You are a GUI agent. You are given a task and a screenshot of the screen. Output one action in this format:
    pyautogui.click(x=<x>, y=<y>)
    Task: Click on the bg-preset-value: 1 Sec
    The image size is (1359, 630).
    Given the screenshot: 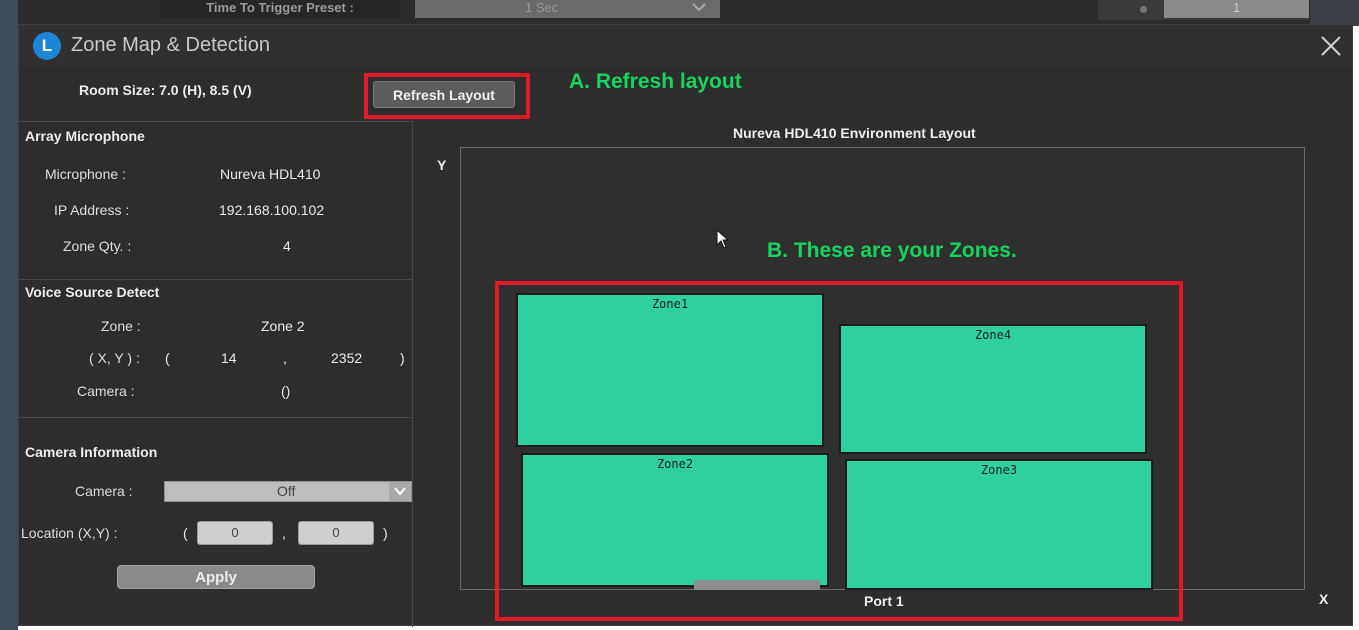 What is the action you would take?
    pyautogui.click(x=542, y=7)
    